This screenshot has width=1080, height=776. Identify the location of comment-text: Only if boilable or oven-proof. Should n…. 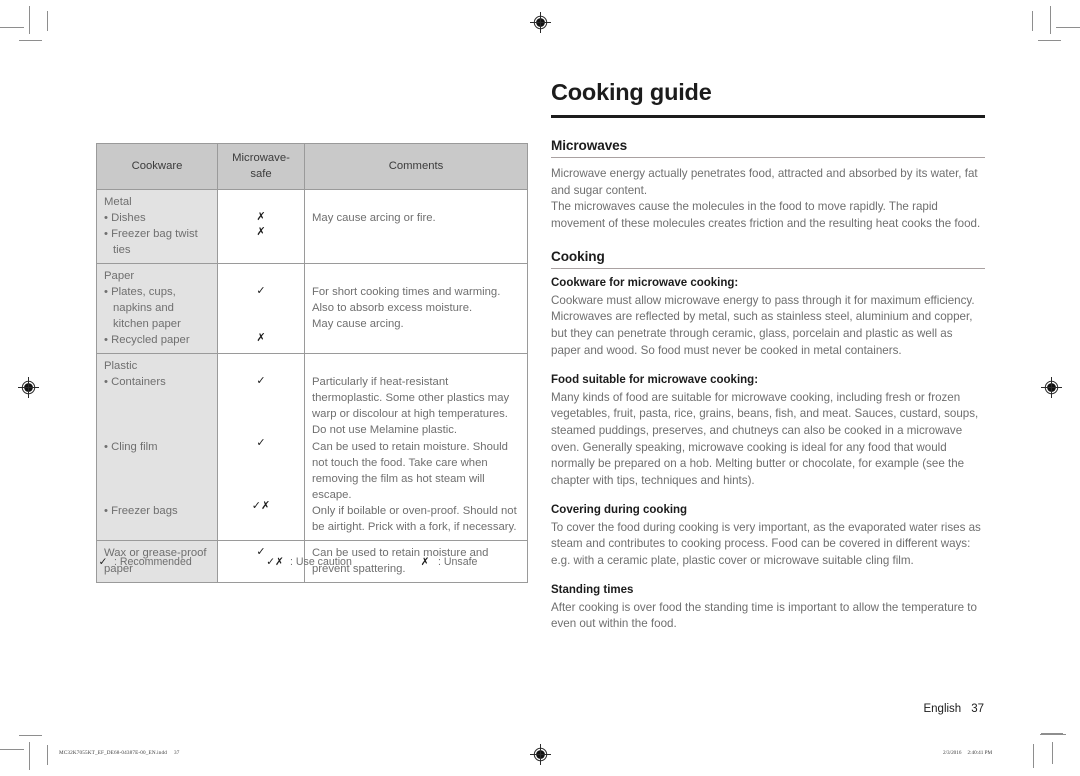
(414, 518).